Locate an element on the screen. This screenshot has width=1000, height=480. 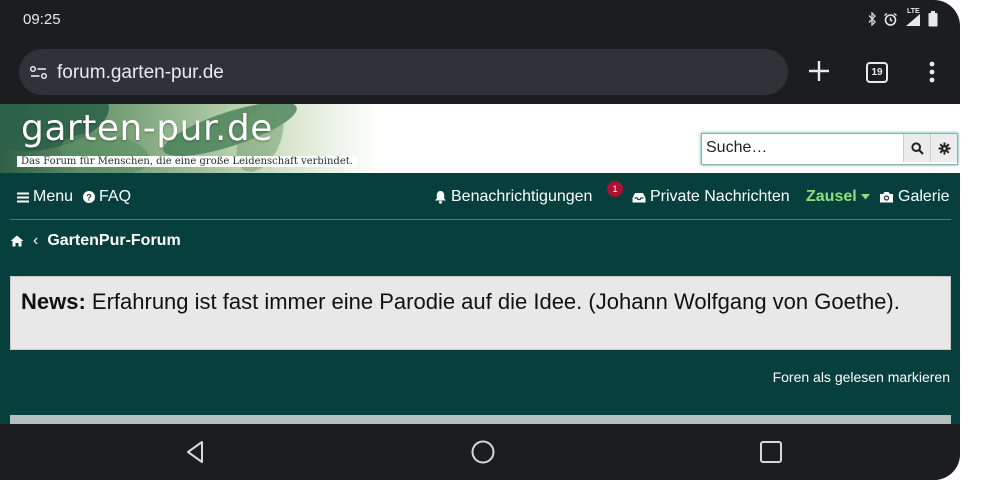
status-bar: 09:25 LTE is located at coordinates (480, 20).